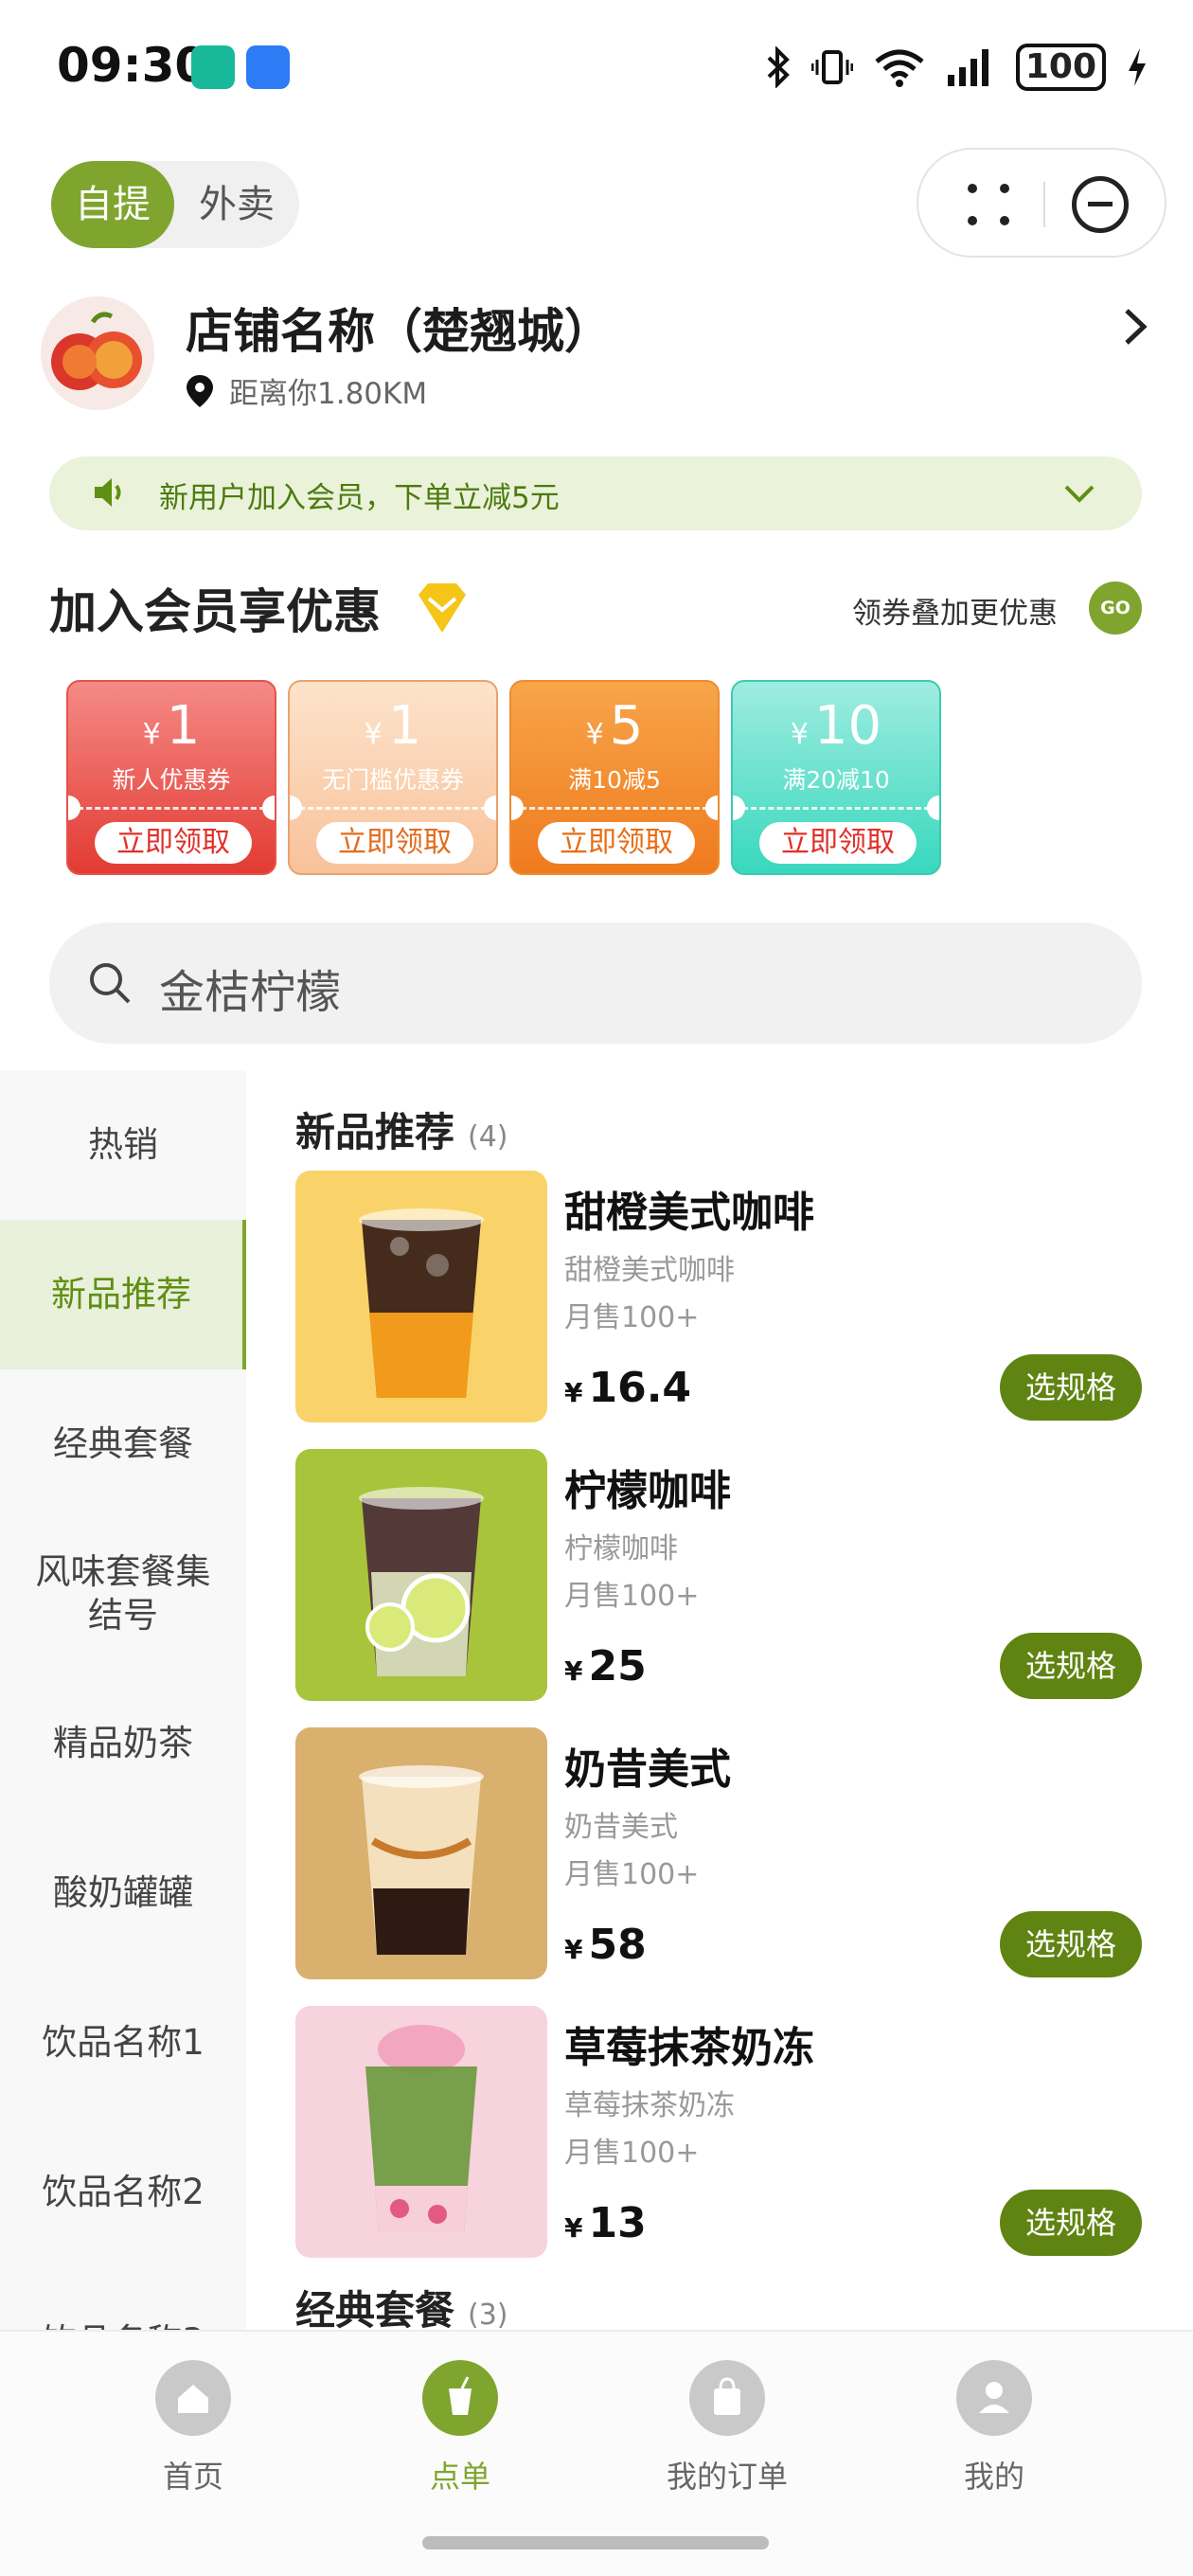 The height and width of the screenshot is (2576, 1193). Describe the element at coordinates (718, 1853) in the screenshot. I see `product-item: 奶昔美式 奶昔美式 月售100+ ¥58 选规格` at that location.